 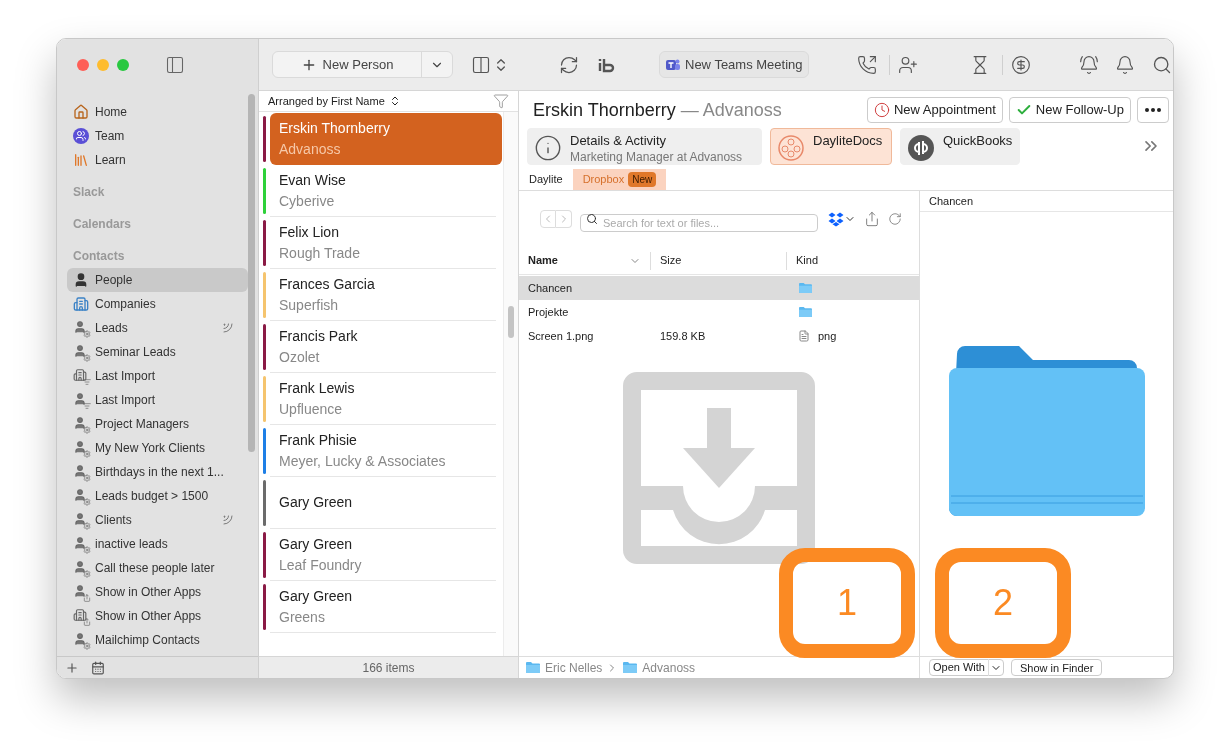 What do you see at coordinates (81, 616) in the screenshot?
I see `company-share-icon` at bounding box center [81, 616].